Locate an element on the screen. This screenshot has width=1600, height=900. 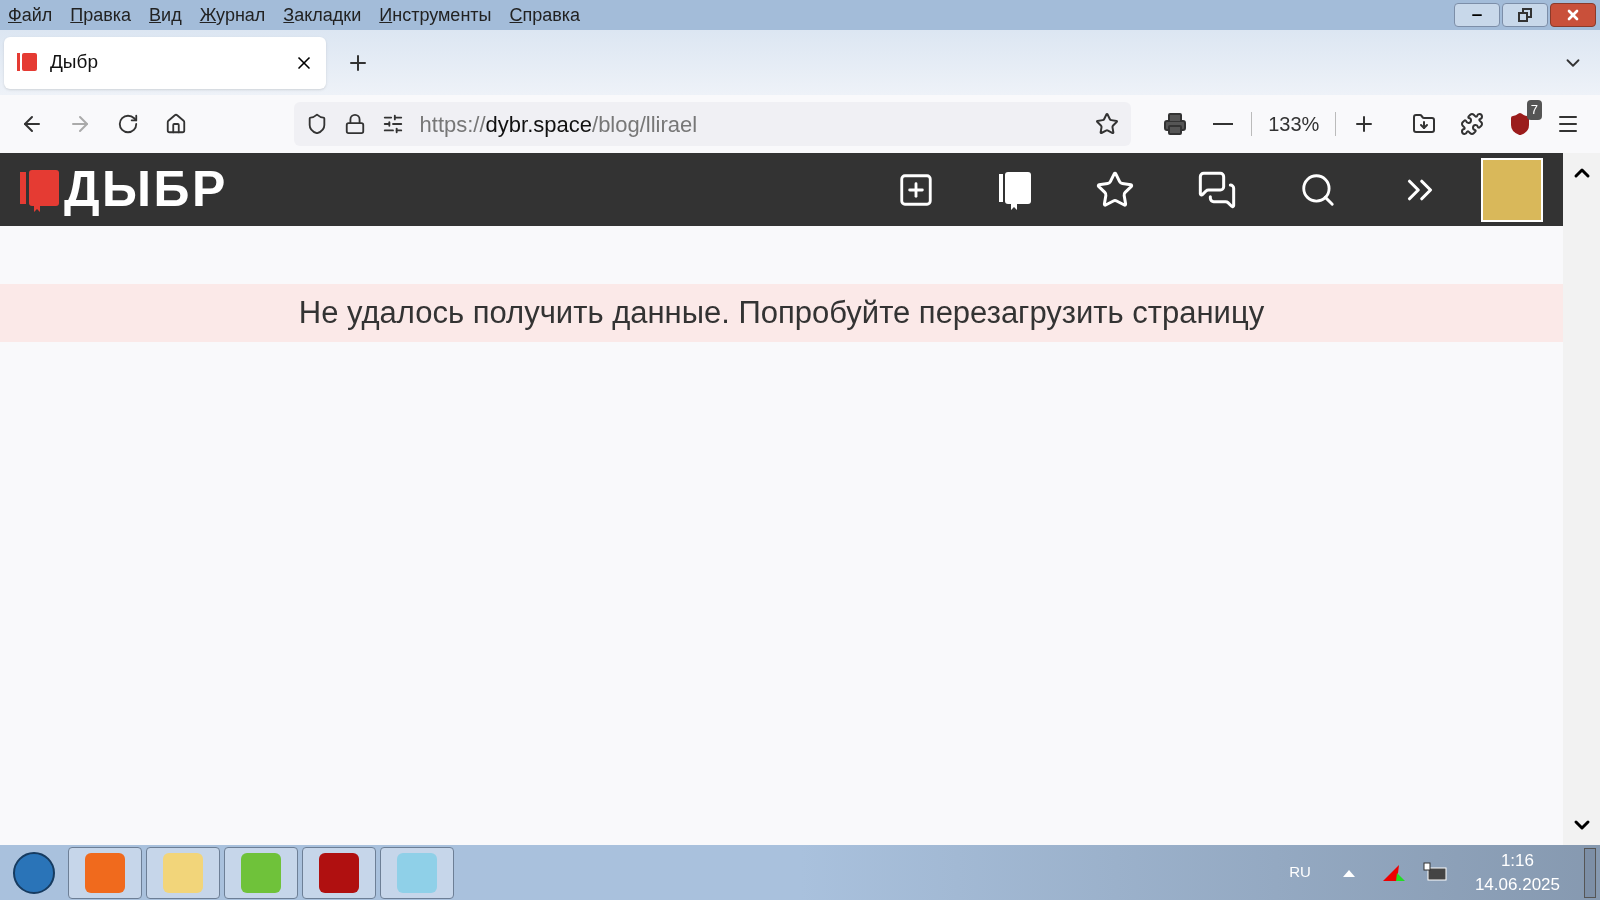
error-message: Не удалось получить данные. Попробуйте перезагрузить страницу is located at coordinates (781, 312).